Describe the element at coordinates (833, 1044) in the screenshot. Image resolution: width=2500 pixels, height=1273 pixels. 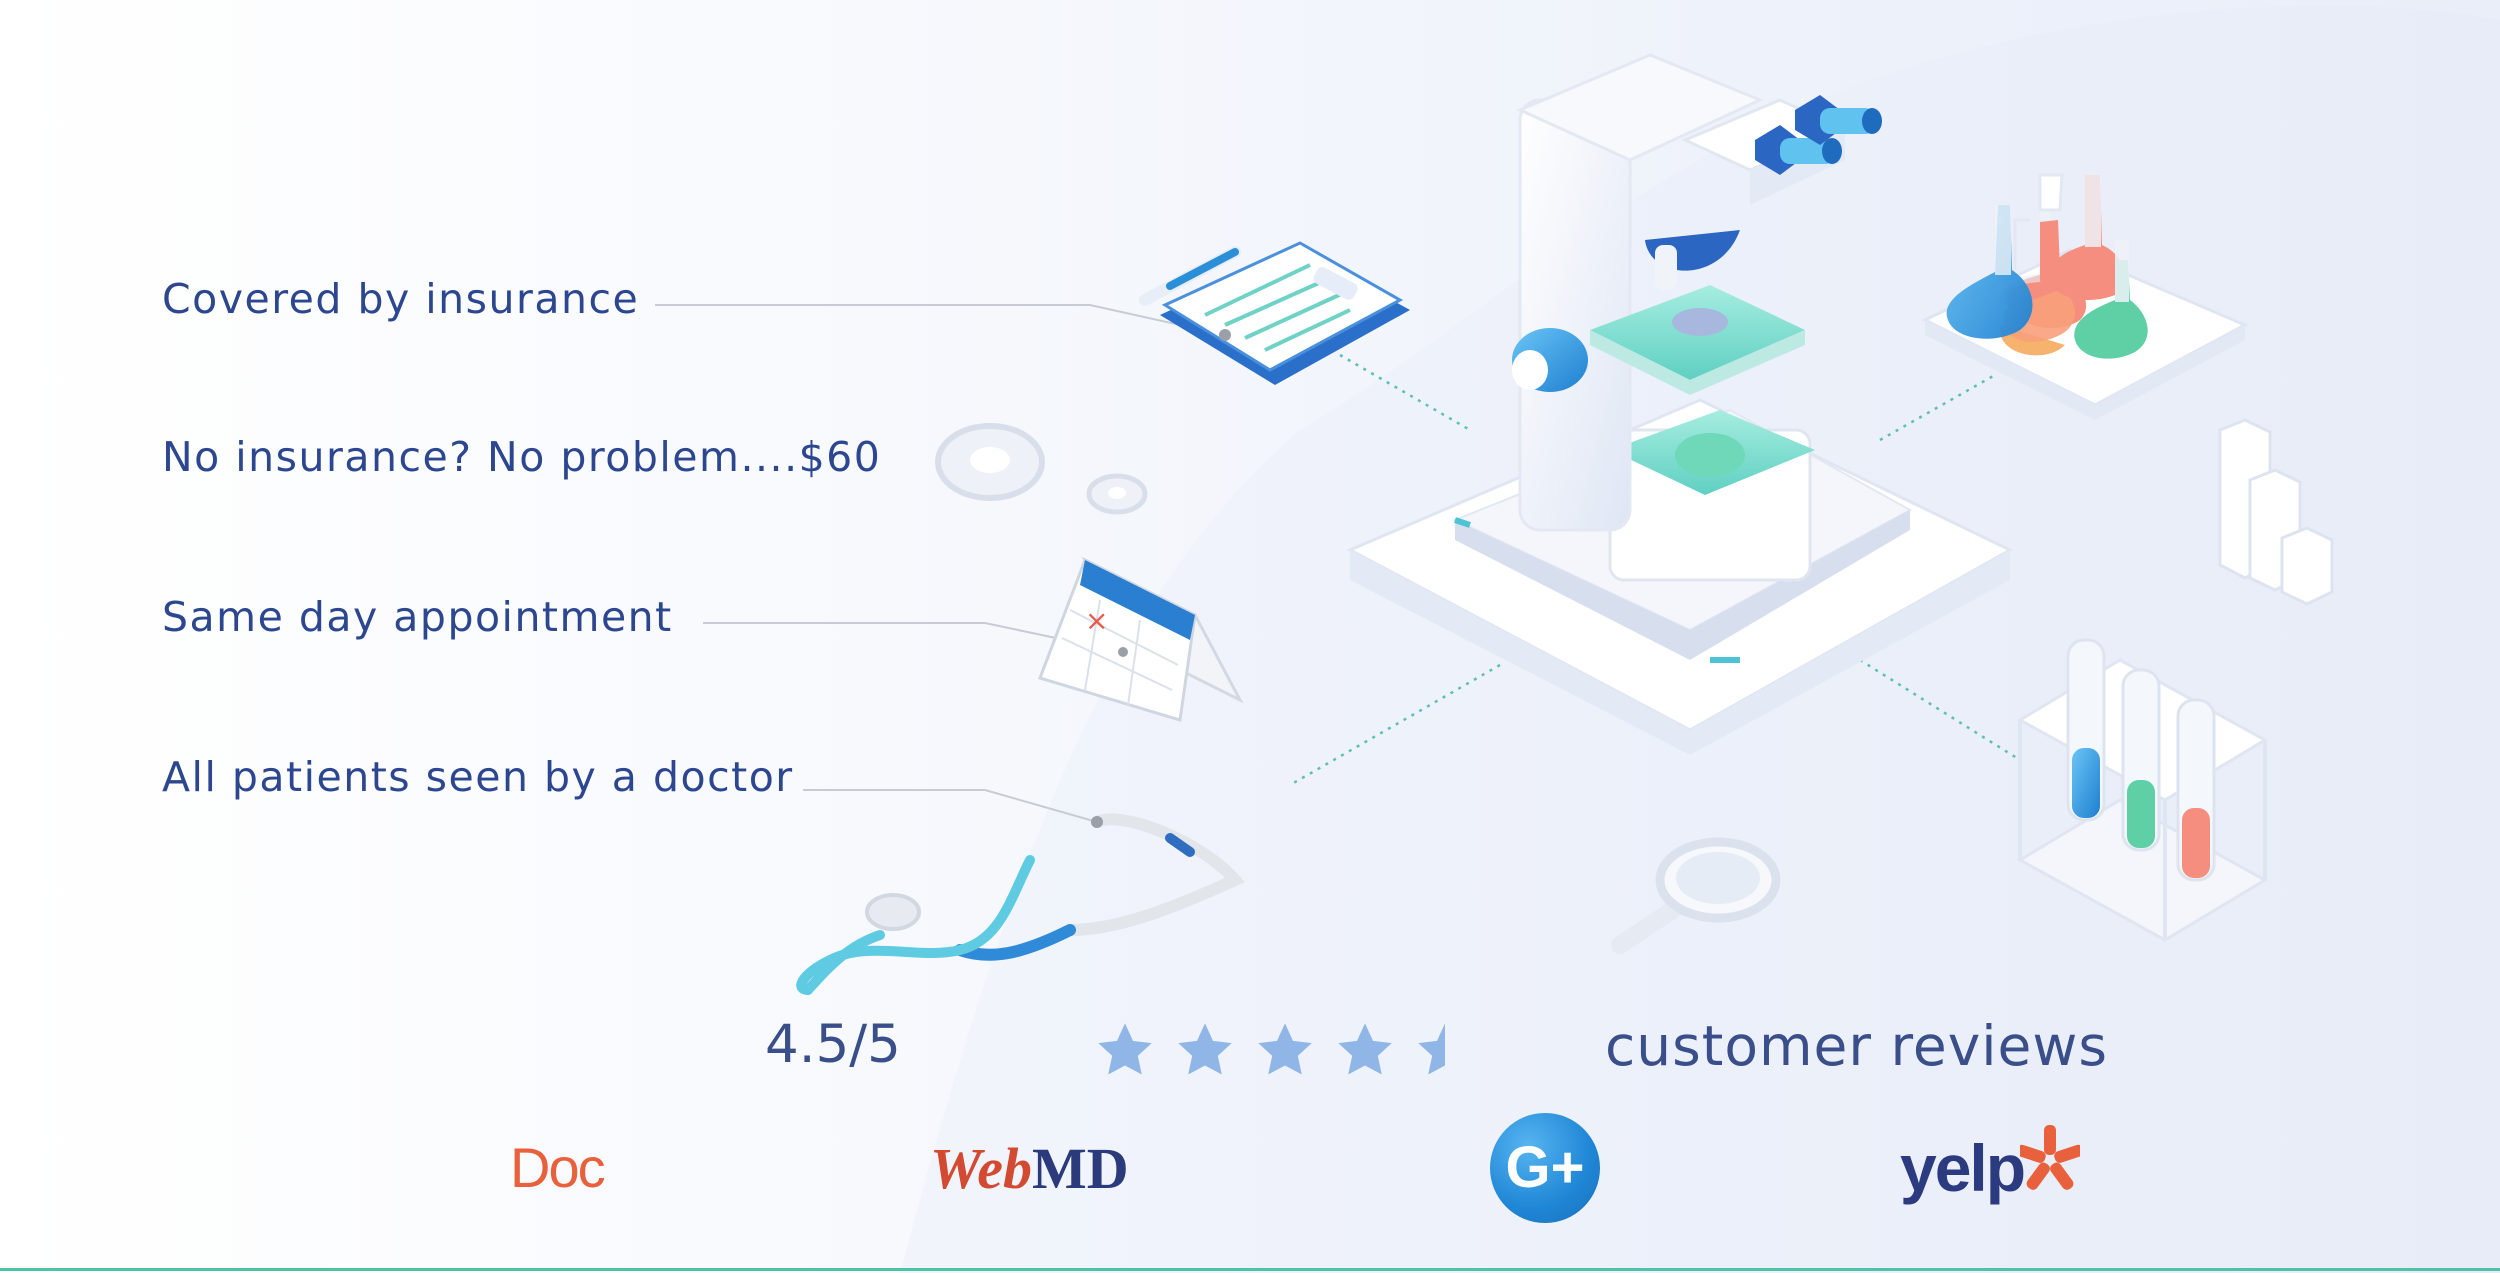
I see `rating-score: 4.5/5` at that location.